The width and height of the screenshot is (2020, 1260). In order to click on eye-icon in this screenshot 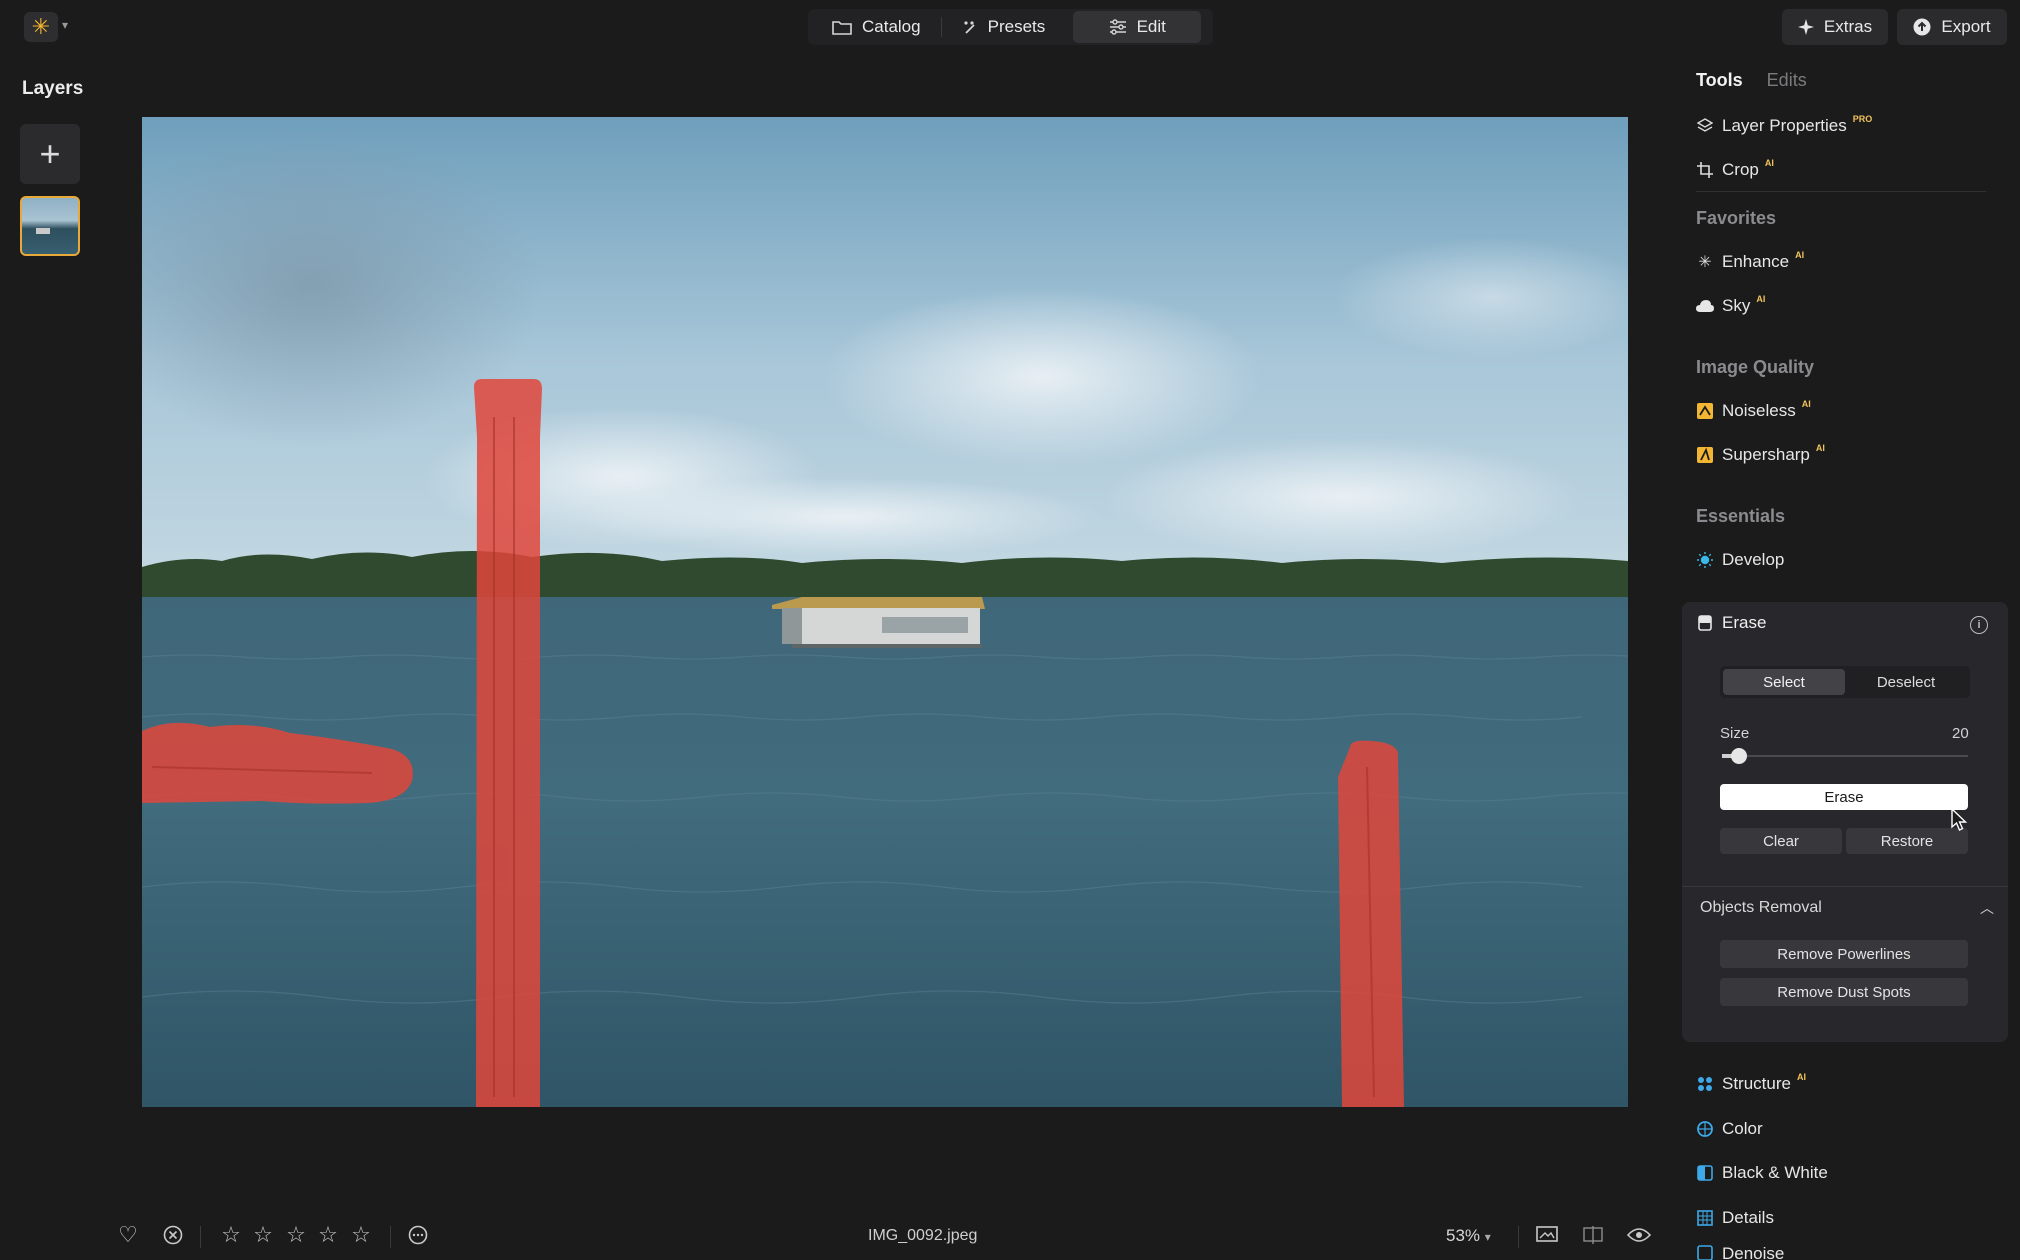, I will do `click(1639, 1235)`.